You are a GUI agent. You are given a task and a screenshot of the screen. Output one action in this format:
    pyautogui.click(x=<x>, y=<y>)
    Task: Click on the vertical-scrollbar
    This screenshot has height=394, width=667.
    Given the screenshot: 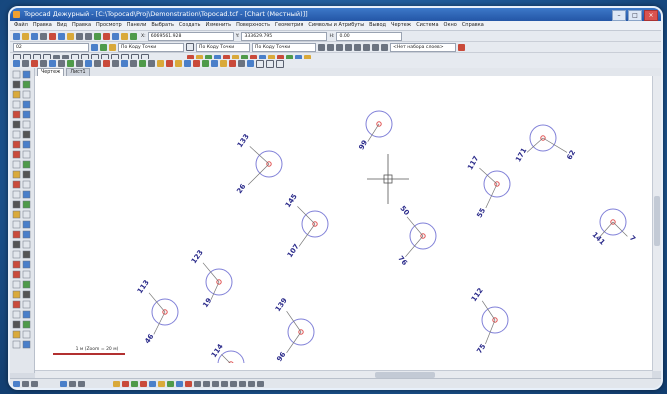 What is the action you would take?
    pyautogui.click(x=656, y=223)
    